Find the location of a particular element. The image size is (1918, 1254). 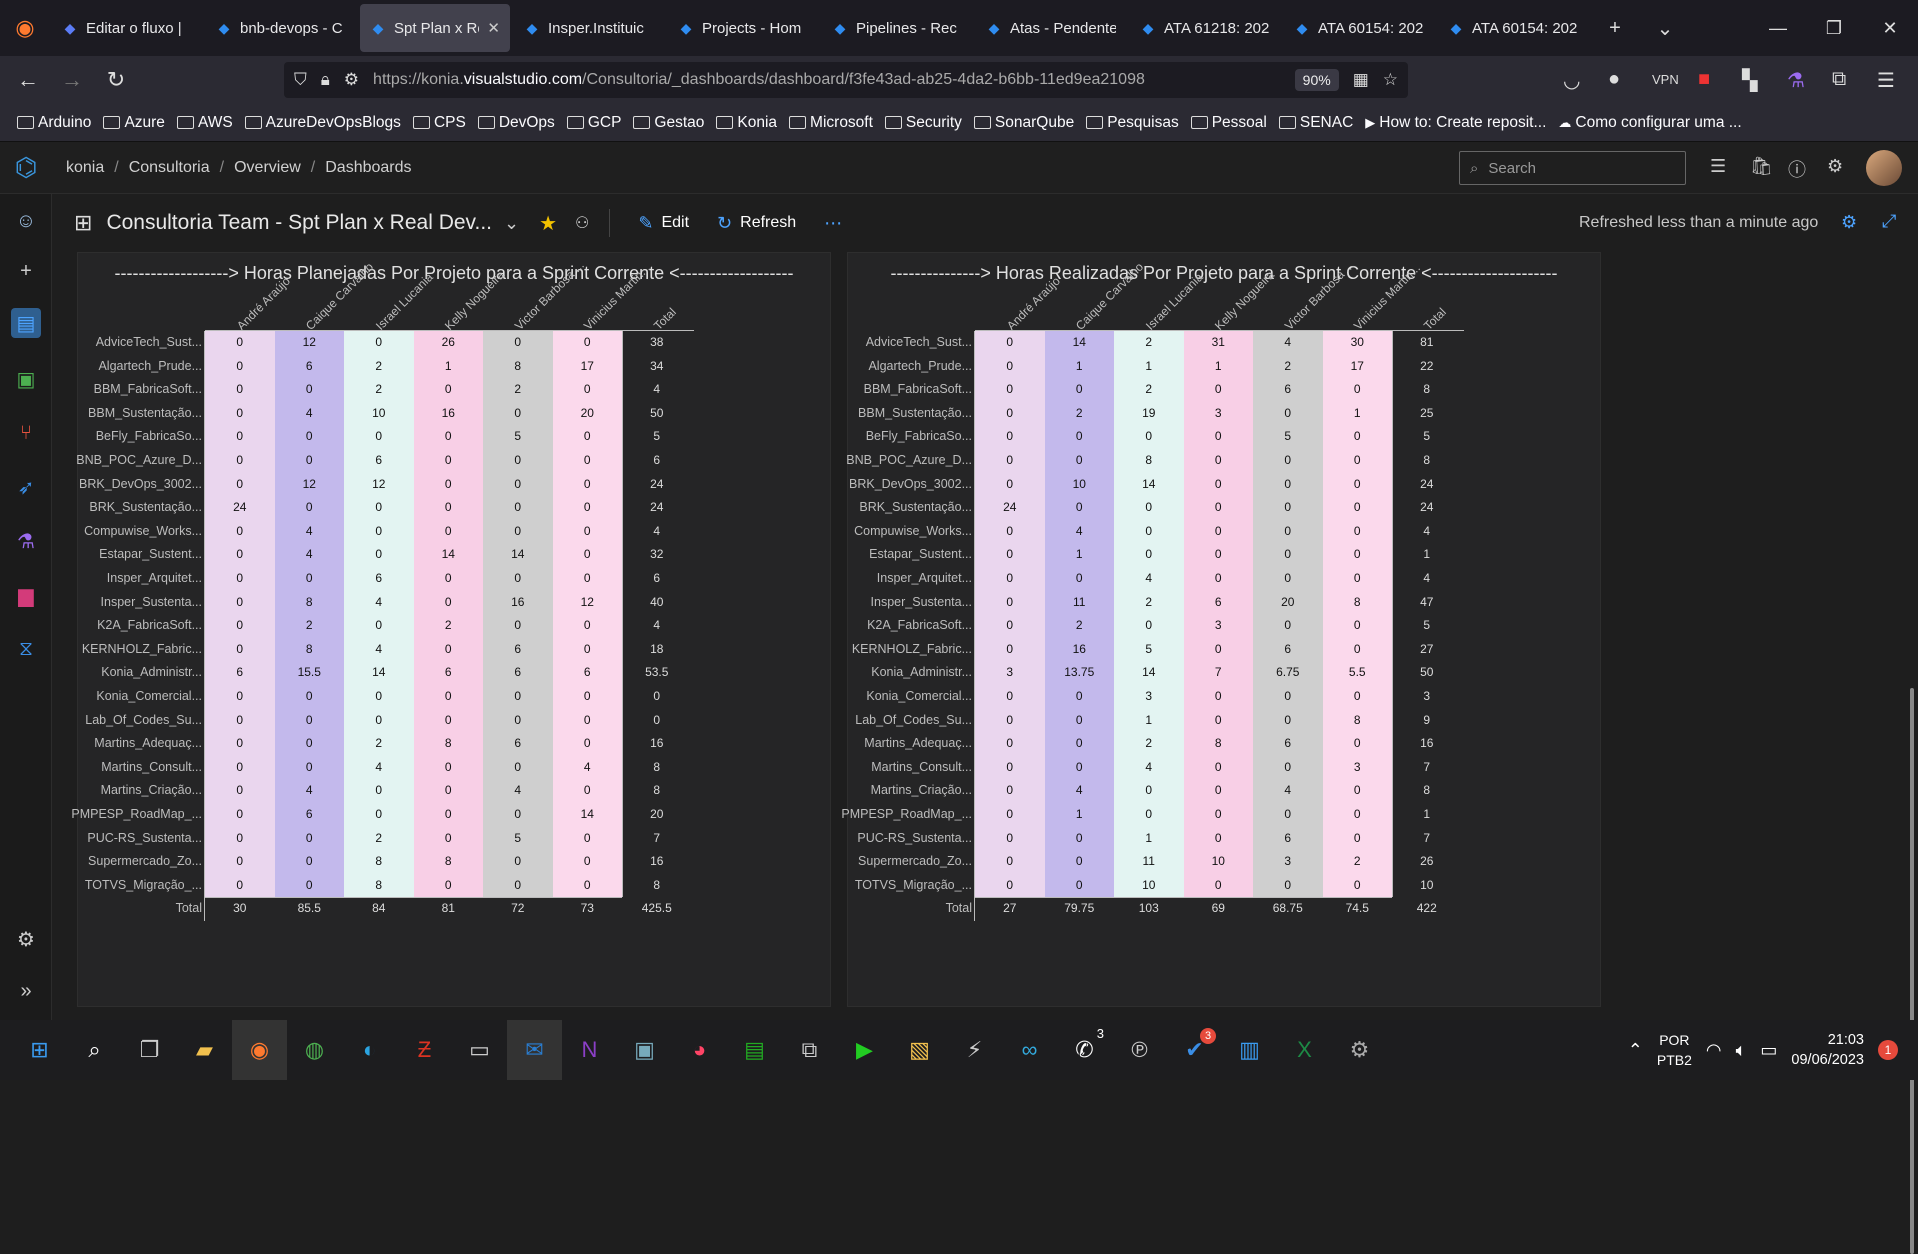

console-icon: ▶ is located at coordinates (864, 1050).